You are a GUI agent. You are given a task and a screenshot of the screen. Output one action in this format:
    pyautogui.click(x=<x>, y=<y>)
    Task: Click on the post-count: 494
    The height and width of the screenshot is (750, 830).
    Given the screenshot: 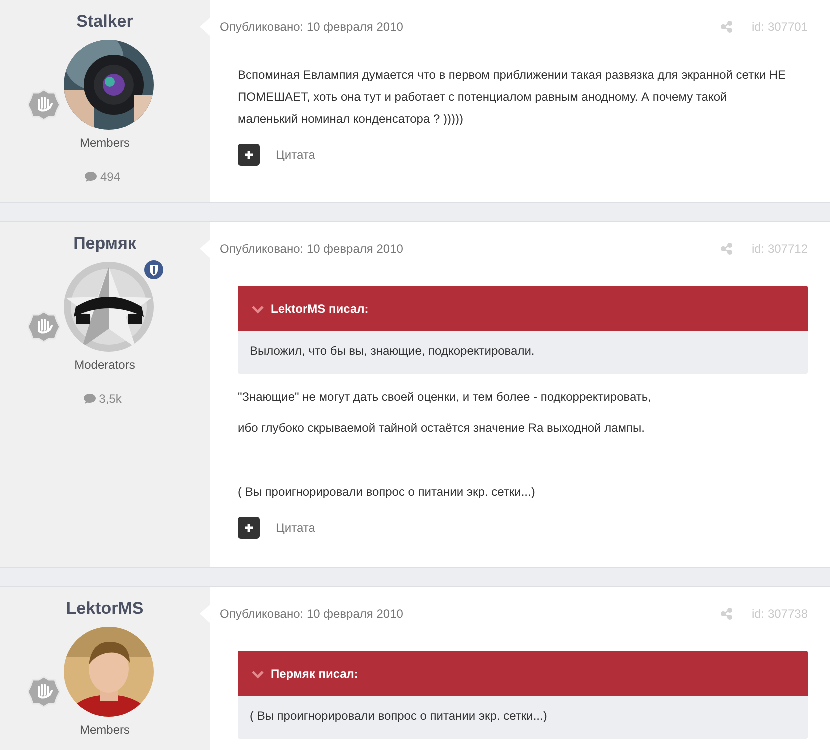 What is the action you would take?
    pyautogui.click(x=110, y=177)
    